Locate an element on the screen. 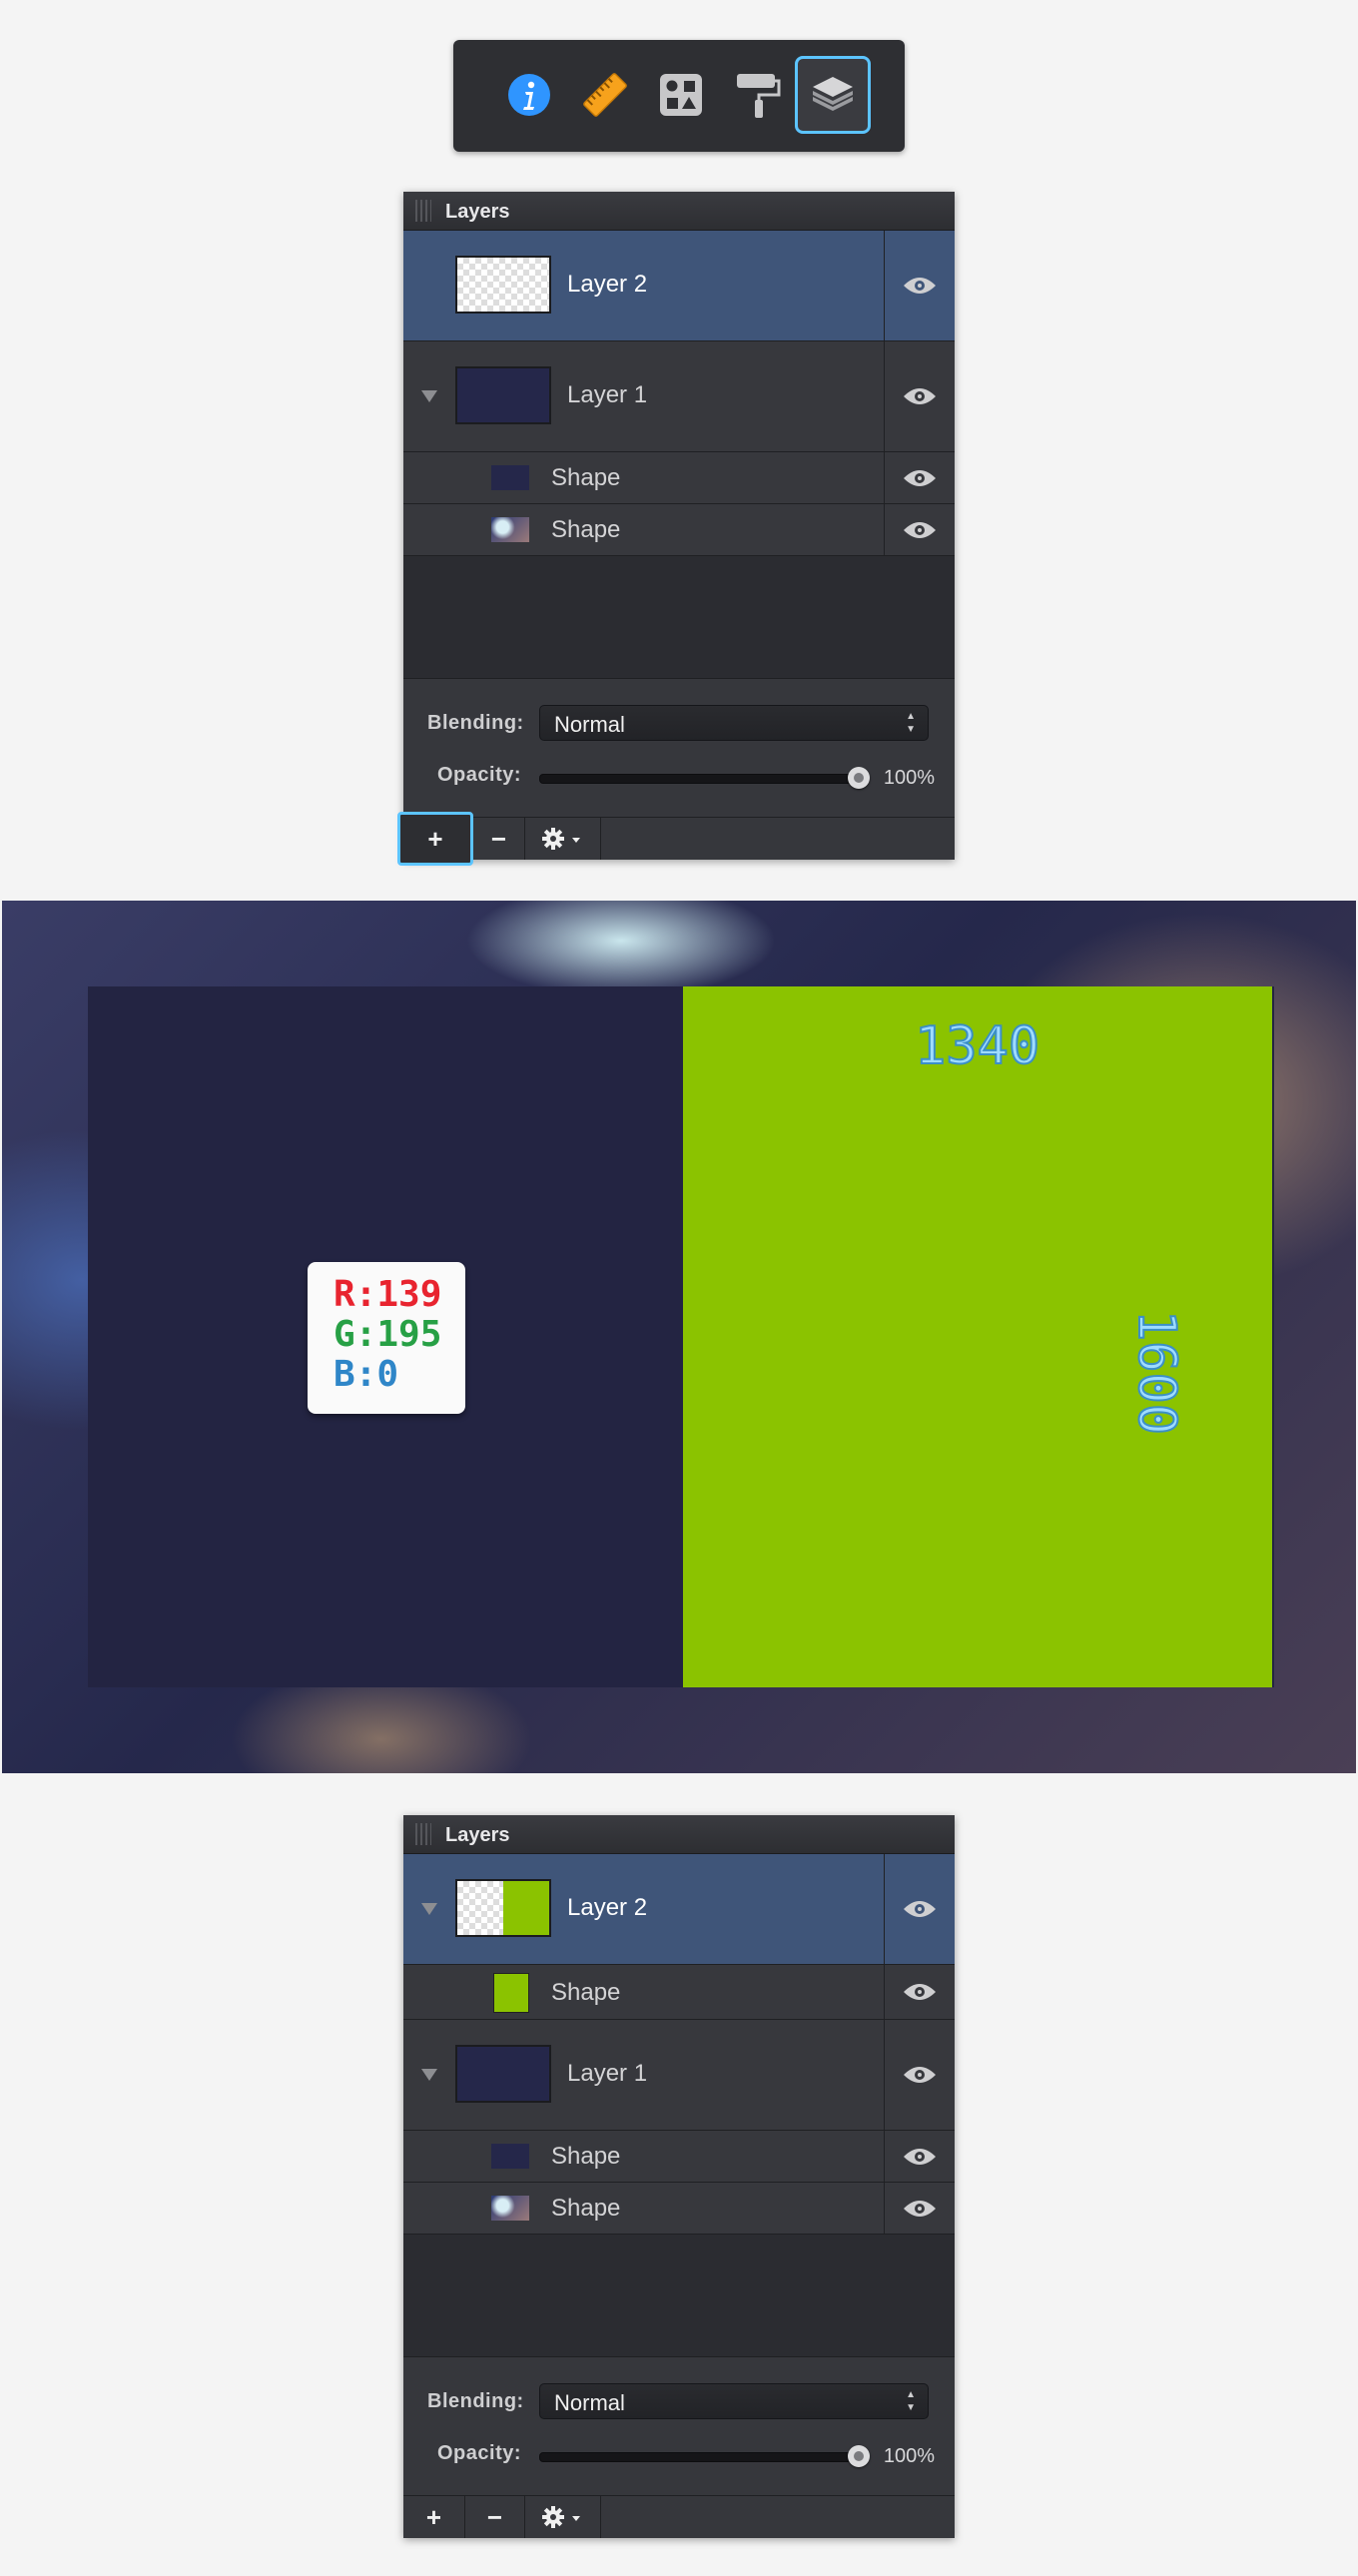  paint-roller-icon is located at coordinates (759, 96).